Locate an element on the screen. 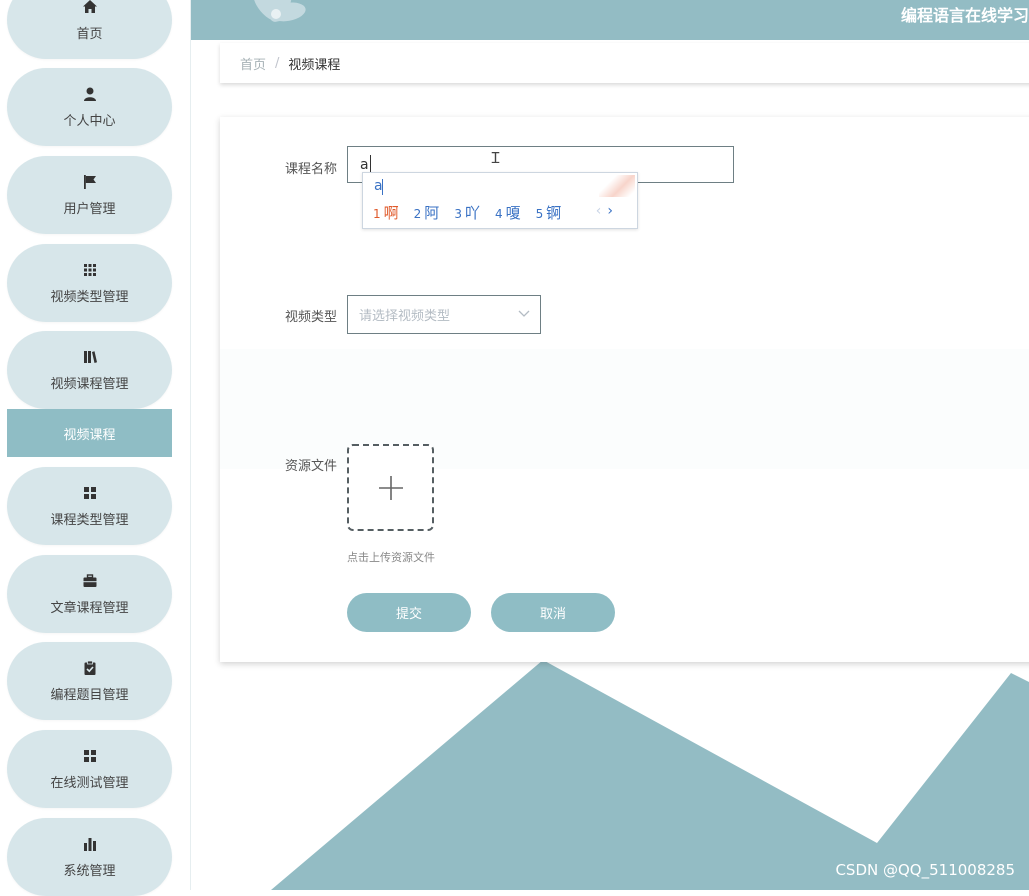 This screenshot has height=896, width=1029. ime-skin-decoration is located at coordinates (617, 186).